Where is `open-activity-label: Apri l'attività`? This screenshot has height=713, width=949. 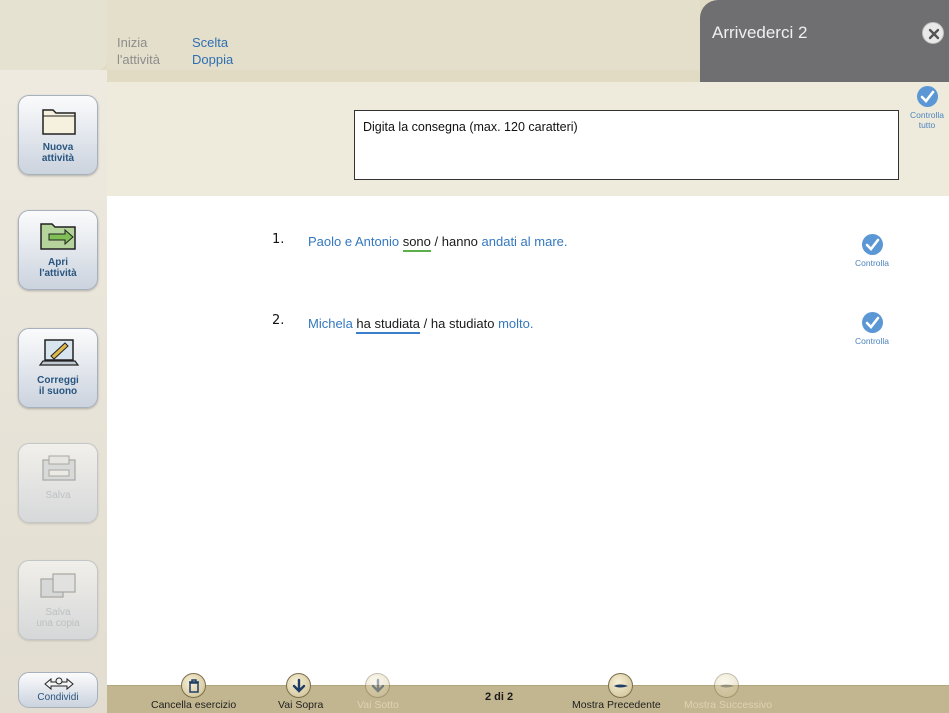 open-activity-label: Apri l'attività is located at coordinates (58, 268).